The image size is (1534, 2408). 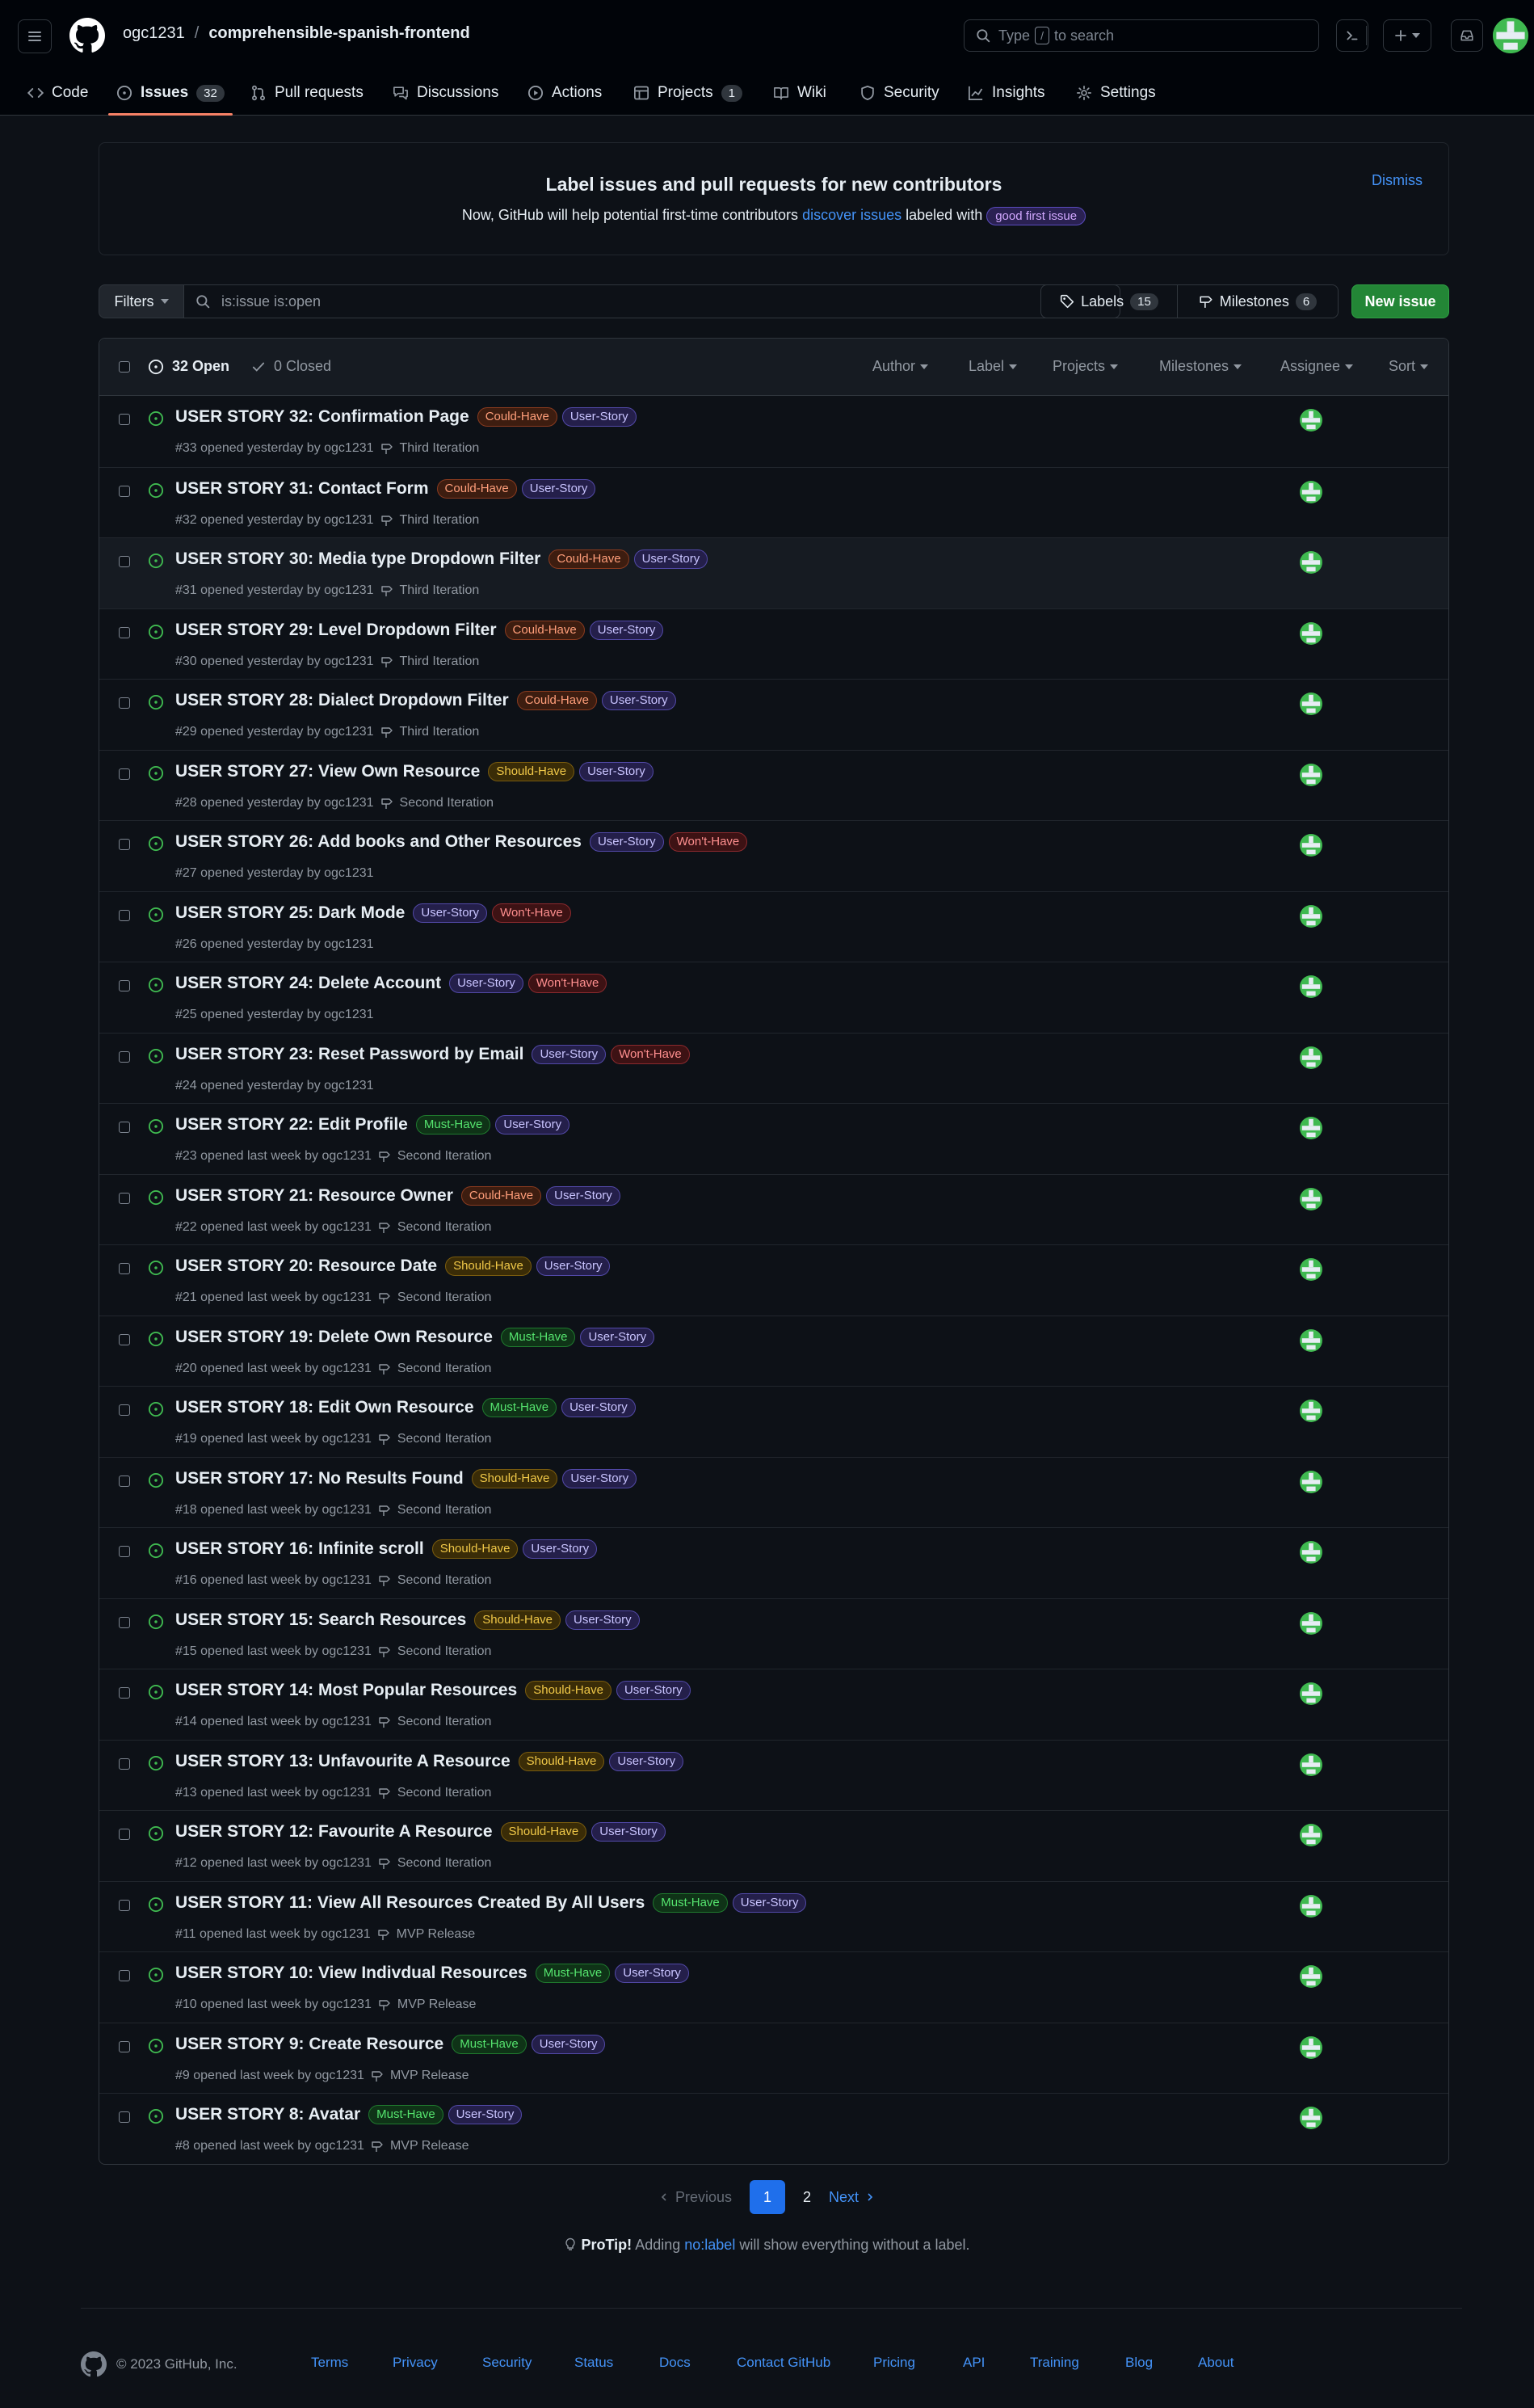 What do you see at coordinates (338, 33) in the screenshot?
I see `repo-link: comprehensible-spanish-frontend` at bounding box center [338, 33].